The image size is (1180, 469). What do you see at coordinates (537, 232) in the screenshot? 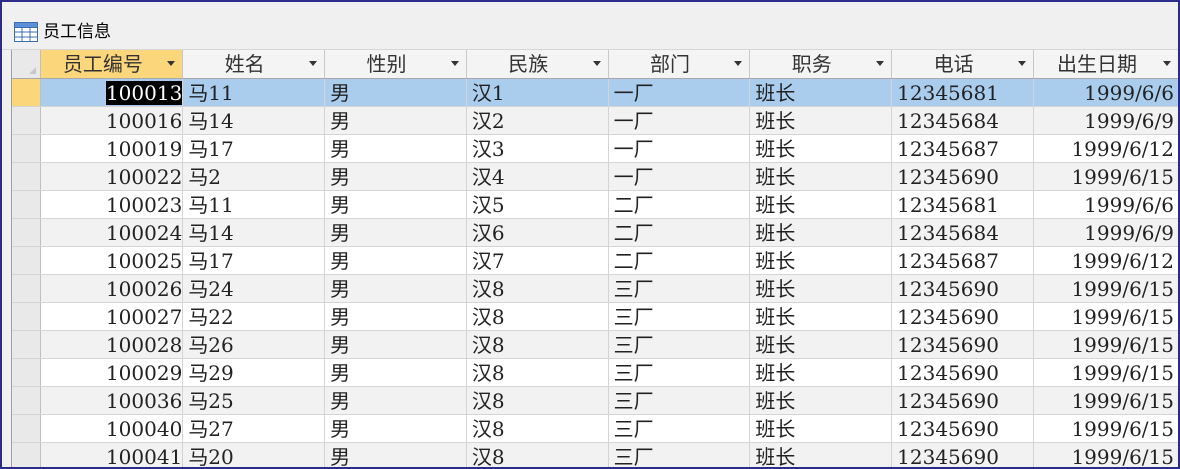
I see `cell-ethnicity: 汉6` at bounding box center [537, 232].